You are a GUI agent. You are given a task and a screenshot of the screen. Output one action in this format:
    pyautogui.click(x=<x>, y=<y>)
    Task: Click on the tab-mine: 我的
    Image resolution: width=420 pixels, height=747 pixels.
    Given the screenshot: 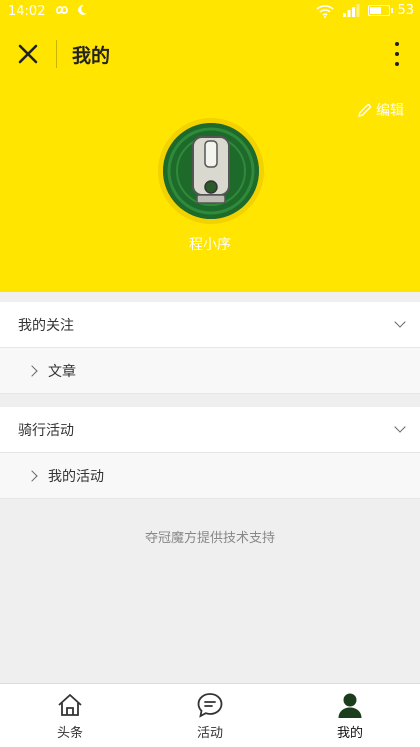 What is the action you would take?
    pyautogui.click(x=350, y=715)
    